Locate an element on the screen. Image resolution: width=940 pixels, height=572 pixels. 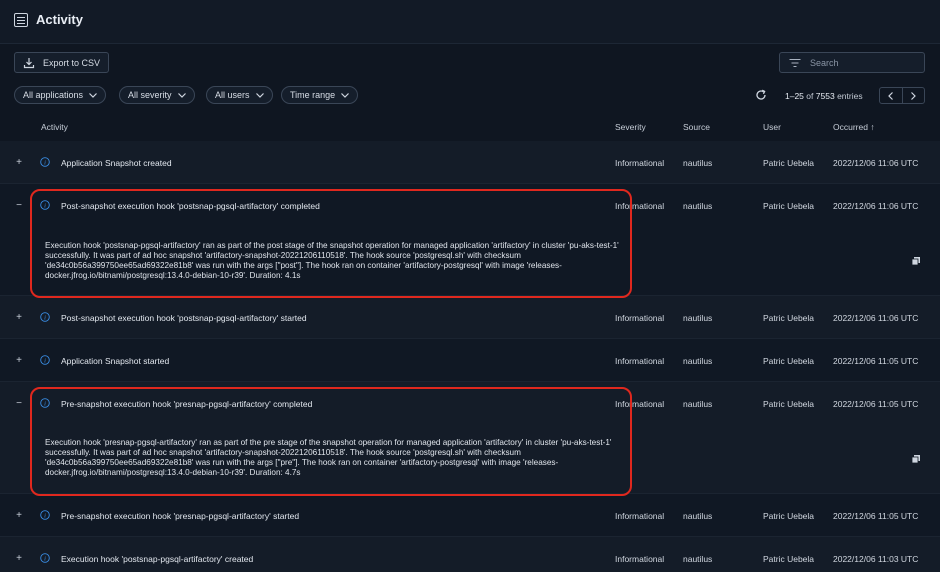
filter-label: Time range is located at coordinates (313, 95).